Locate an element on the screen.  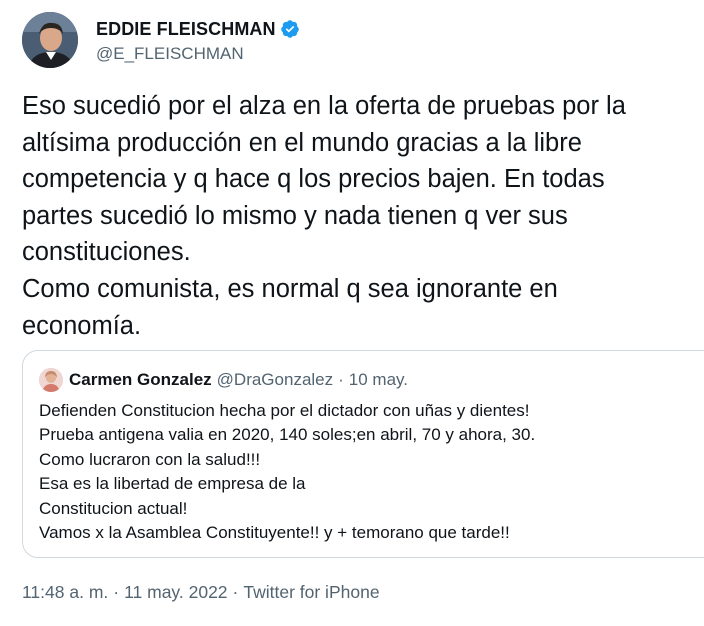
quoted-tweet-header: Carmen Gonzalez @DraGonzalez · 10 may. is located at coordinates (223, 380).